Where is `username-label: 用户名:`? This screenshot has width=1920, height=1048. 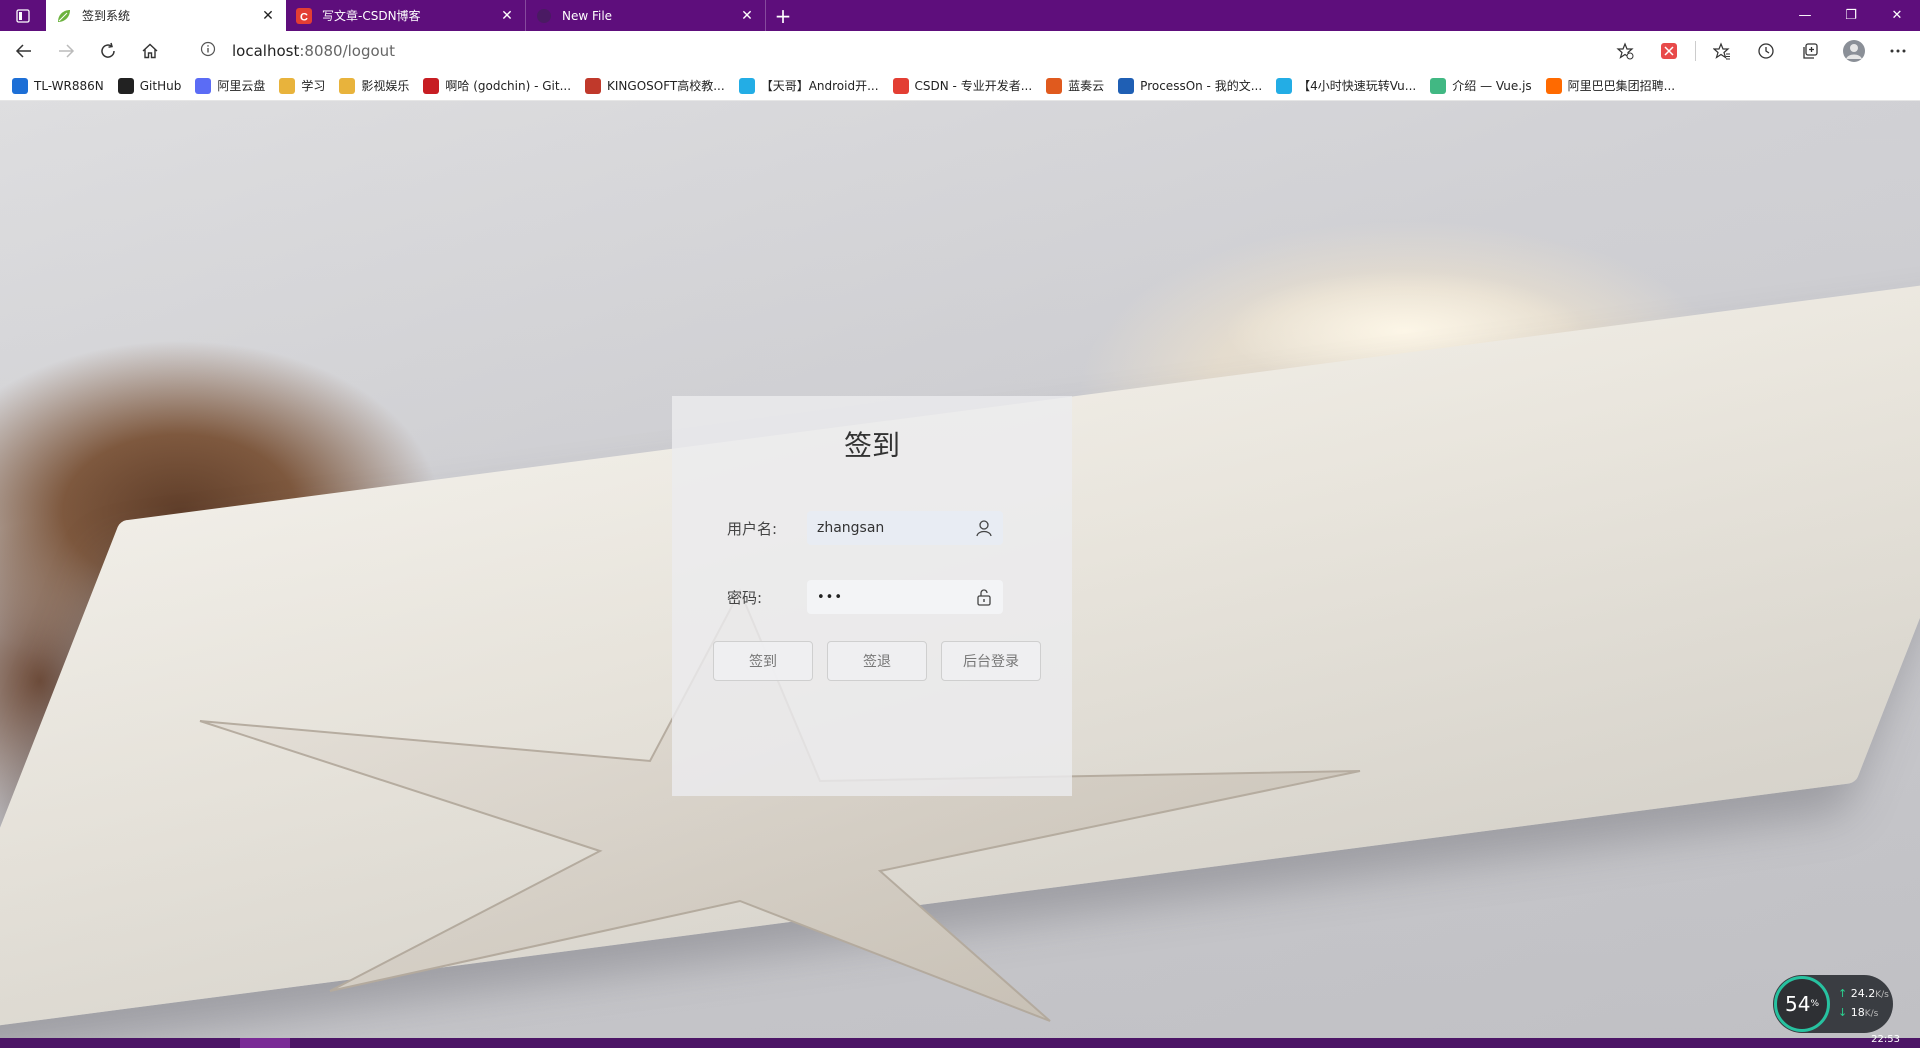 username-label: 用户名: is located at coordinates (752, 528).